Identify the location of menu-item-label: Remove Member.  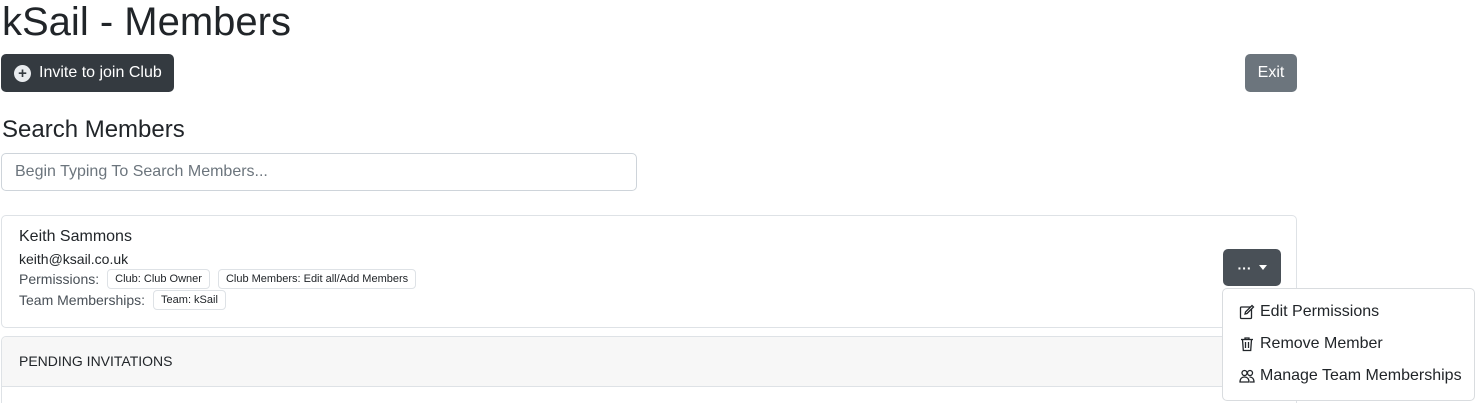
(1321, 343).